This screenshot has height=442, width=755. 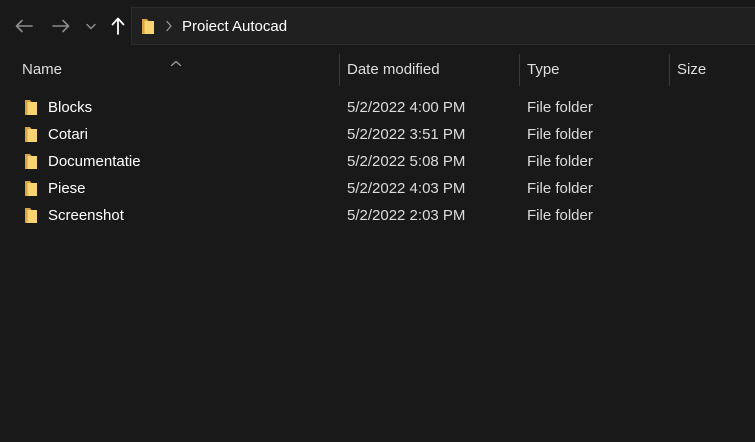 I want to click on file-name: Cotari, so click(x=68, y=134).